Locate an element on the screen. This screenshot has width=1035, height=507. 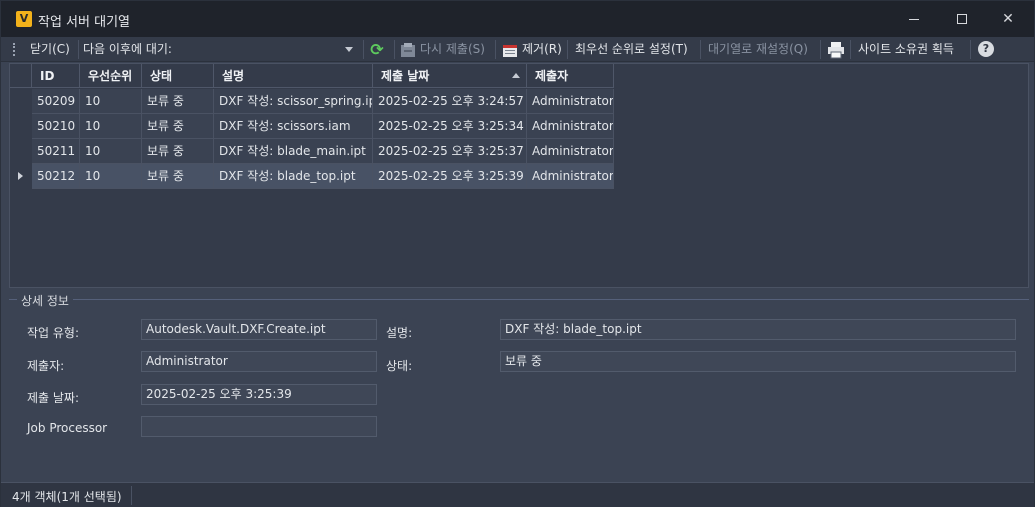
maximize-icon is located at coordinates (962, 19).